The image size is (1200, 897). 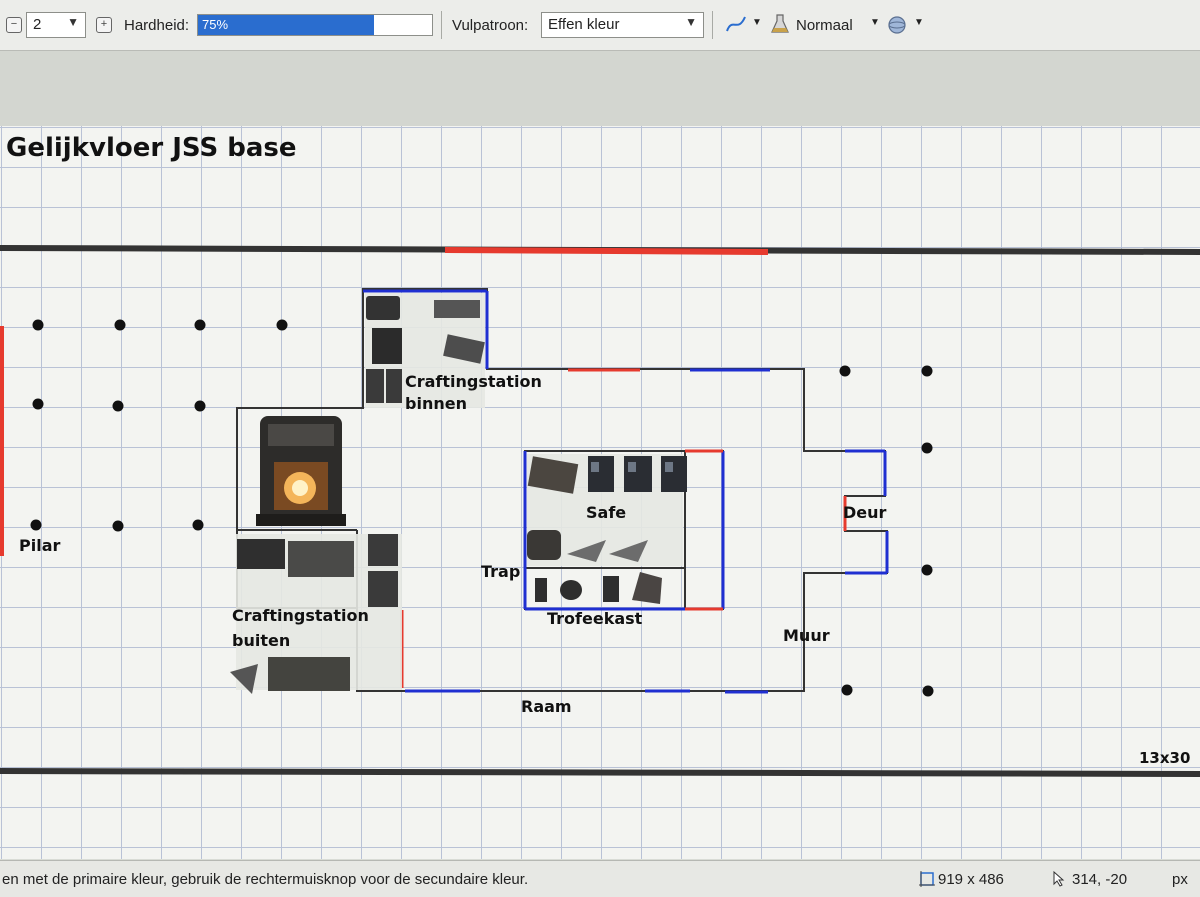 I want to click on cursor-position-icon, so click(x=1059, y=881).